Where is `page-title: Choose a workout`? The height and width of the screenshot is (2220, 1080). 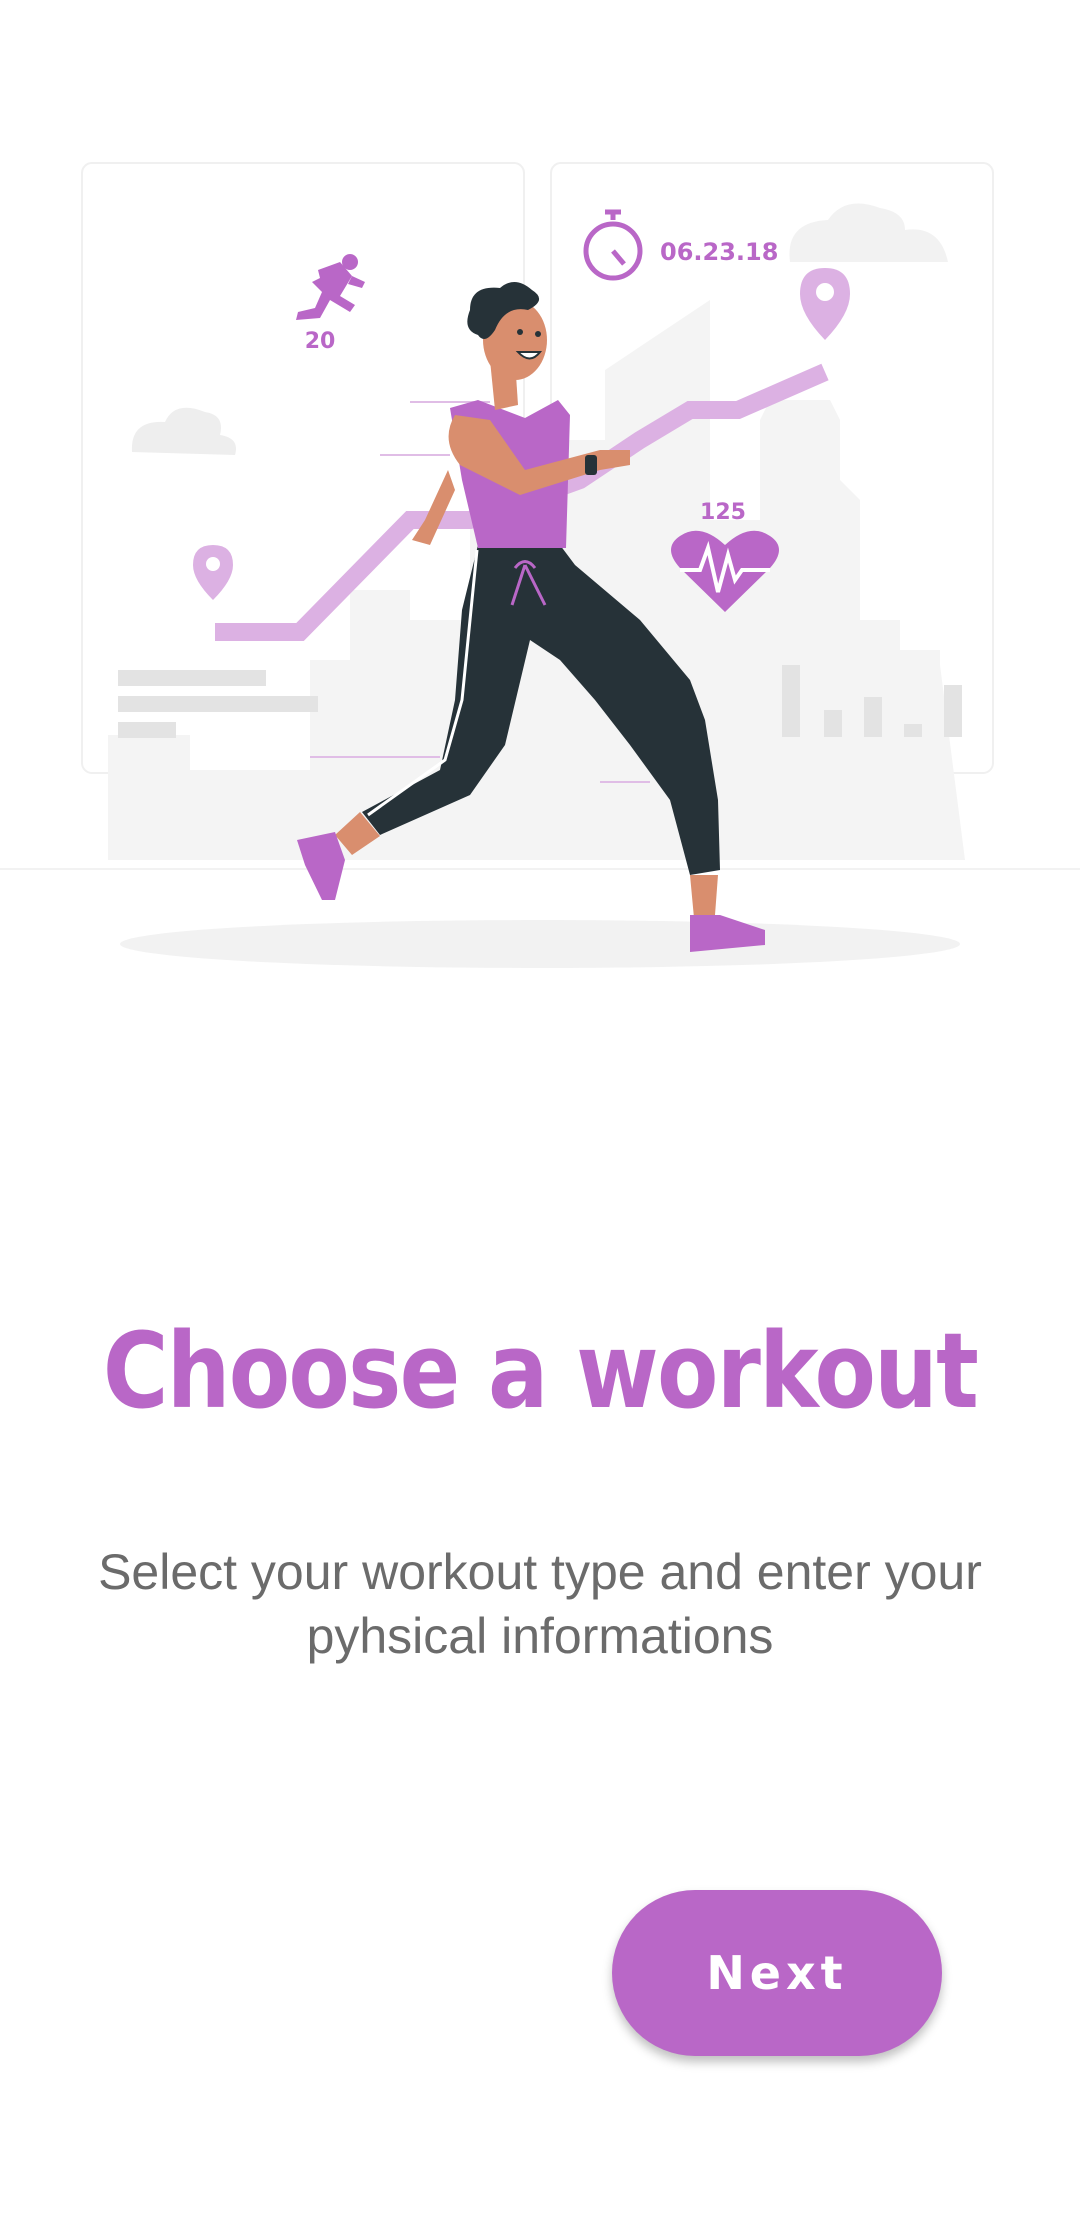
page-title: Choose a workout is located at coordinates (540, 1371).